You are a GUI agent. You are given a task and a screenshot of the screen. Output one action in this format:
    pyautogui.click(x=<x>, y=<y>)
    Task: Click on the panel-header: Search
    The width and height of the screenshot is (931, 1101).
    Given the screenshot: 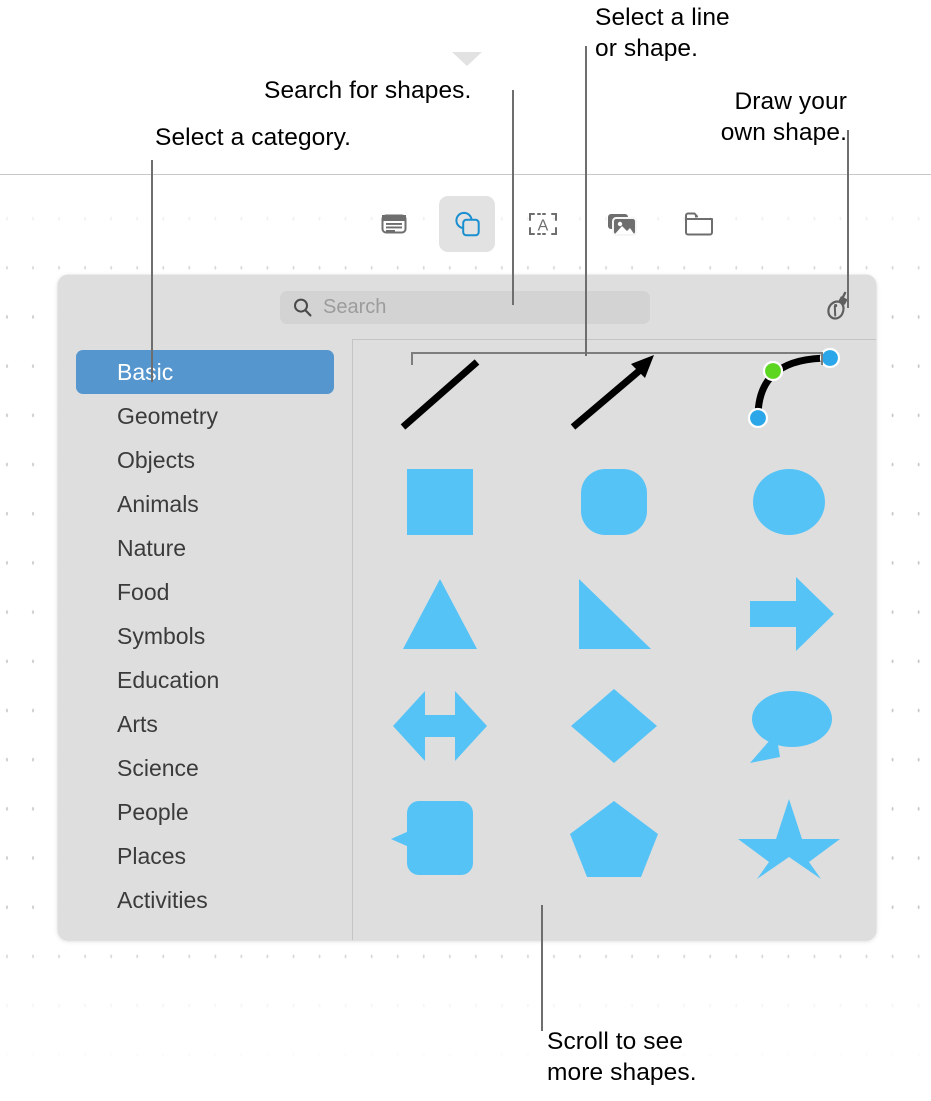 What is the action you would take?
    pyautogui.click(x=467, y=307)
    